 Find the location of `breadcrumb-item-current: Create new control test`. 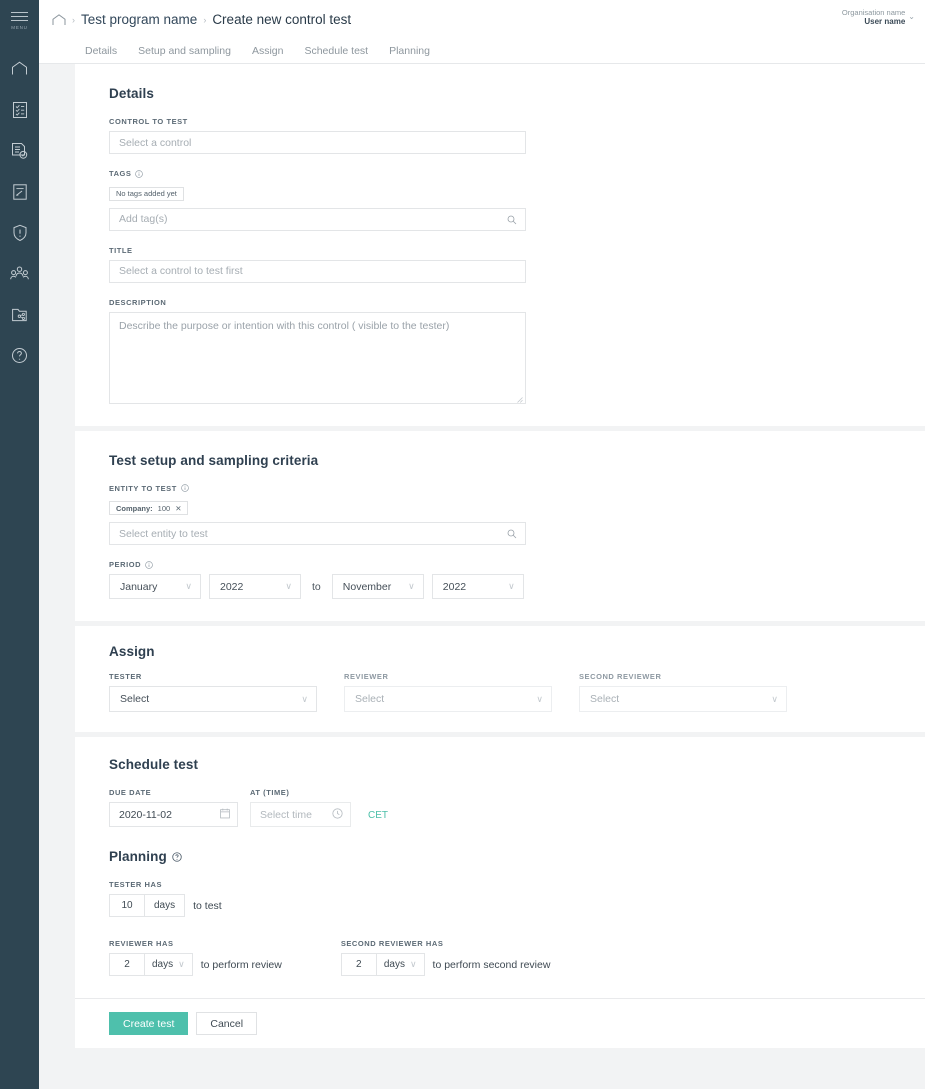

breadcrumb-item-current: Create new control test is located at coordinates (282, 19).